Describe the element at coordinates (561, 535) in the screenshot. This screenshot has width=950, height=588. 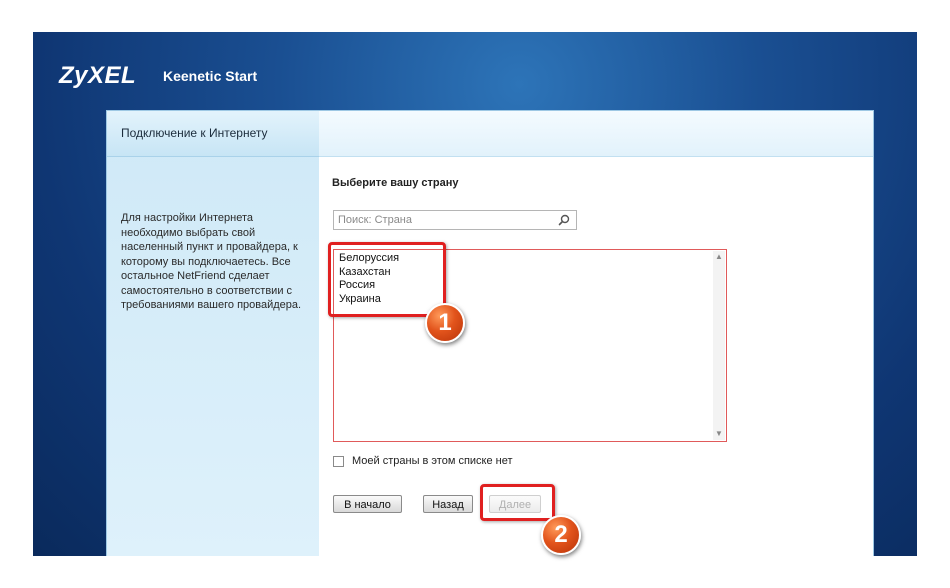
I see `step-marker-2: 2` at that location.